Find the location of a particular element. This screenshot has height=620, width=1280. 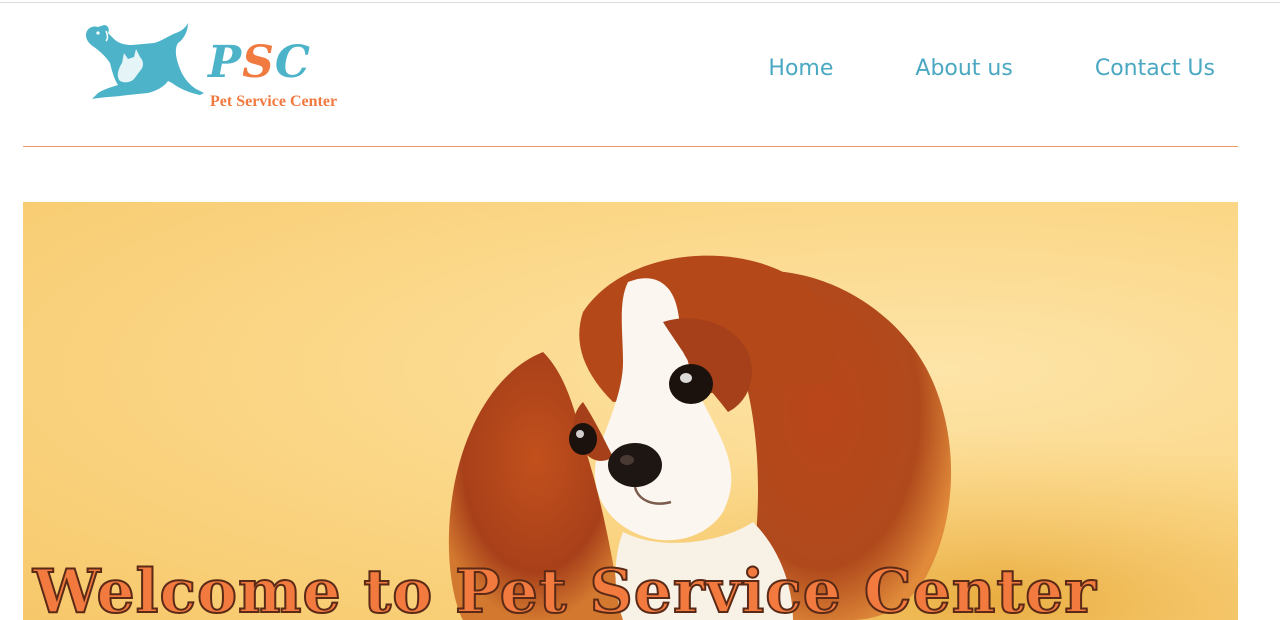

dog-cat-icon is located at coordinates (145, 61).